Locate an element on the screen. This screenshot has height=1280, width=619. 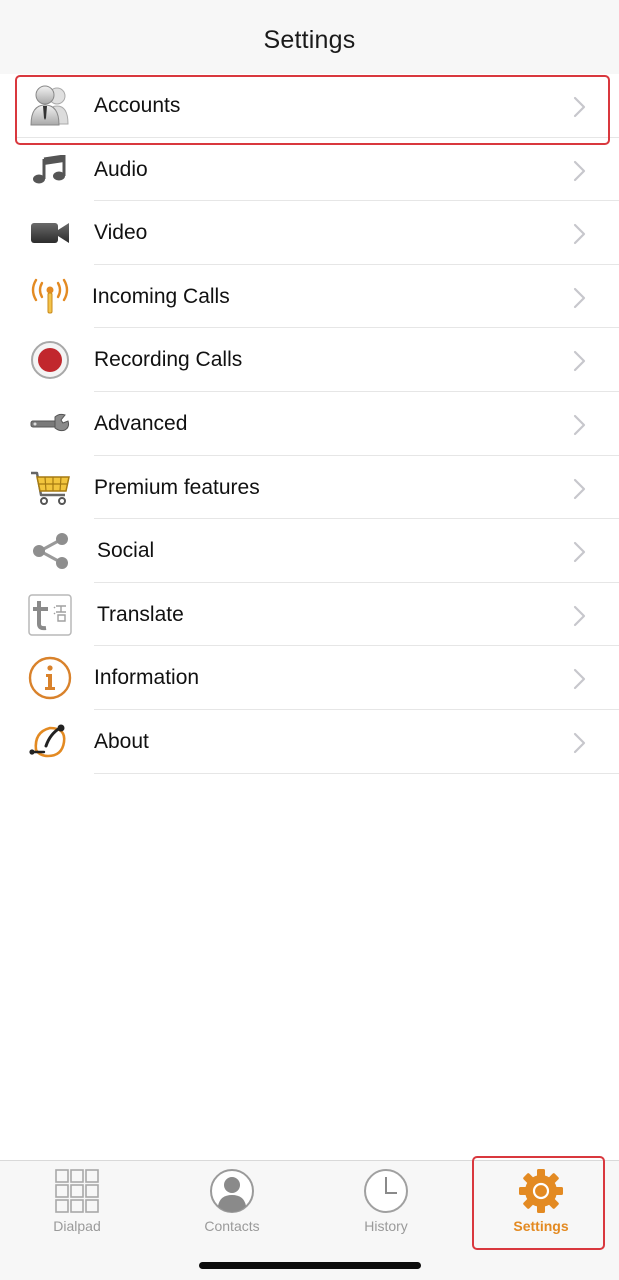
tab-history: History is located at coordinates (386, 1200).